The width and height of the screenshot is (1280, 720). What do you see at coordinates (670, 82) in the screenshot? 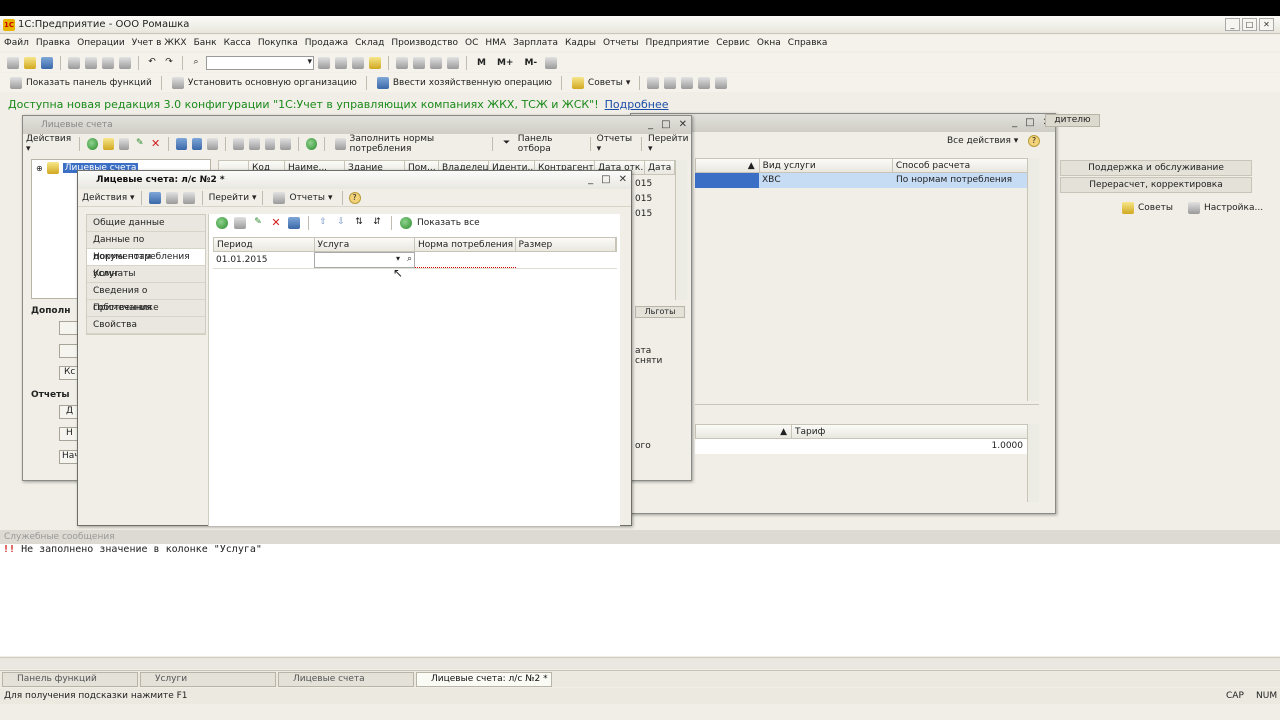
I see `table-icon` at bounding box center [670, 82].